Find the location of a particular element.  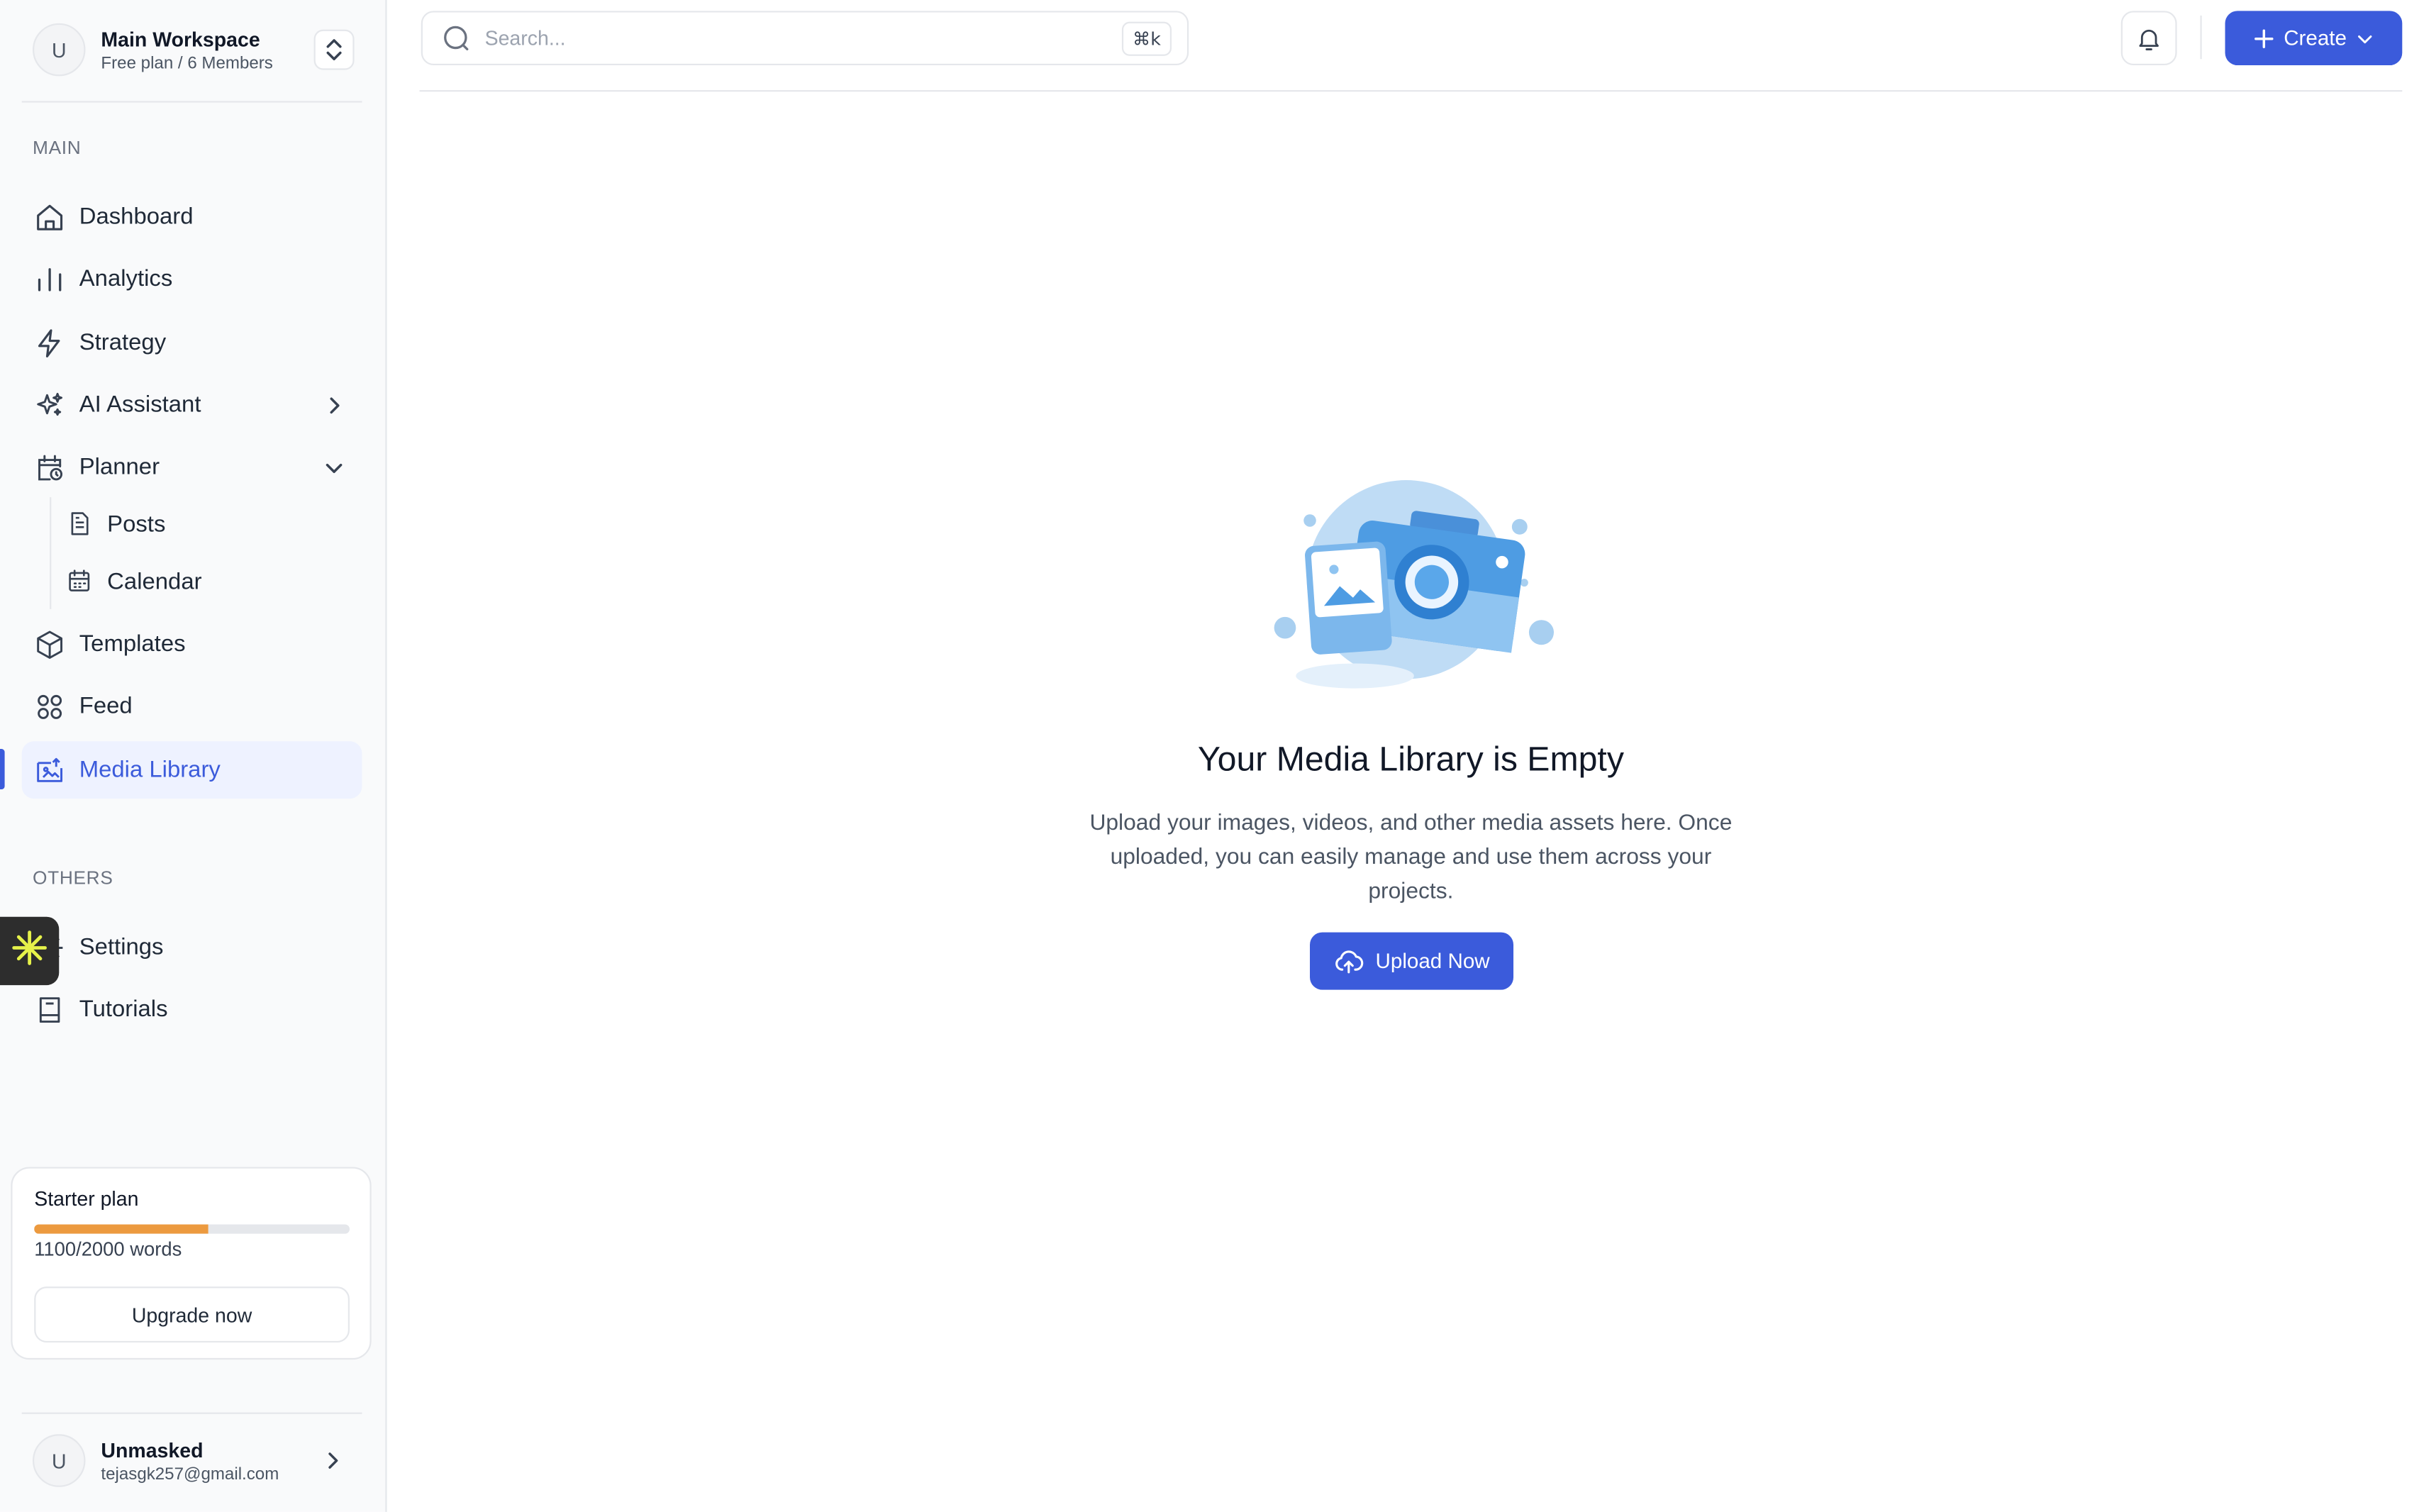

search-shortcut-badge: ⌘k is located at coordinates (1146, 38).